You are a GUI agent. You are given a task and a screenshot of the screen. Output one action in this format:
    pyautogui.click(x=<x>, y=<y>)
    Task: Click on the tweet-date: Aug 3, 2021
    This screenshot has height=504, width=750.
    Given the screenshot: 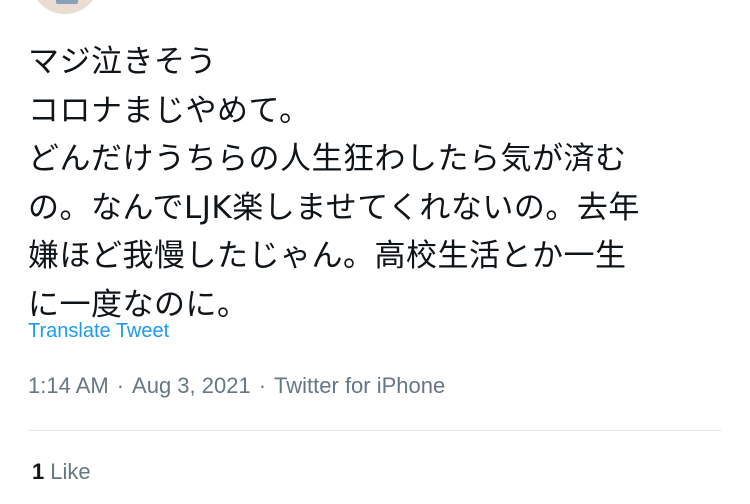 What is the action you would take?
    pyautogui.click(x=191, y=386)
    